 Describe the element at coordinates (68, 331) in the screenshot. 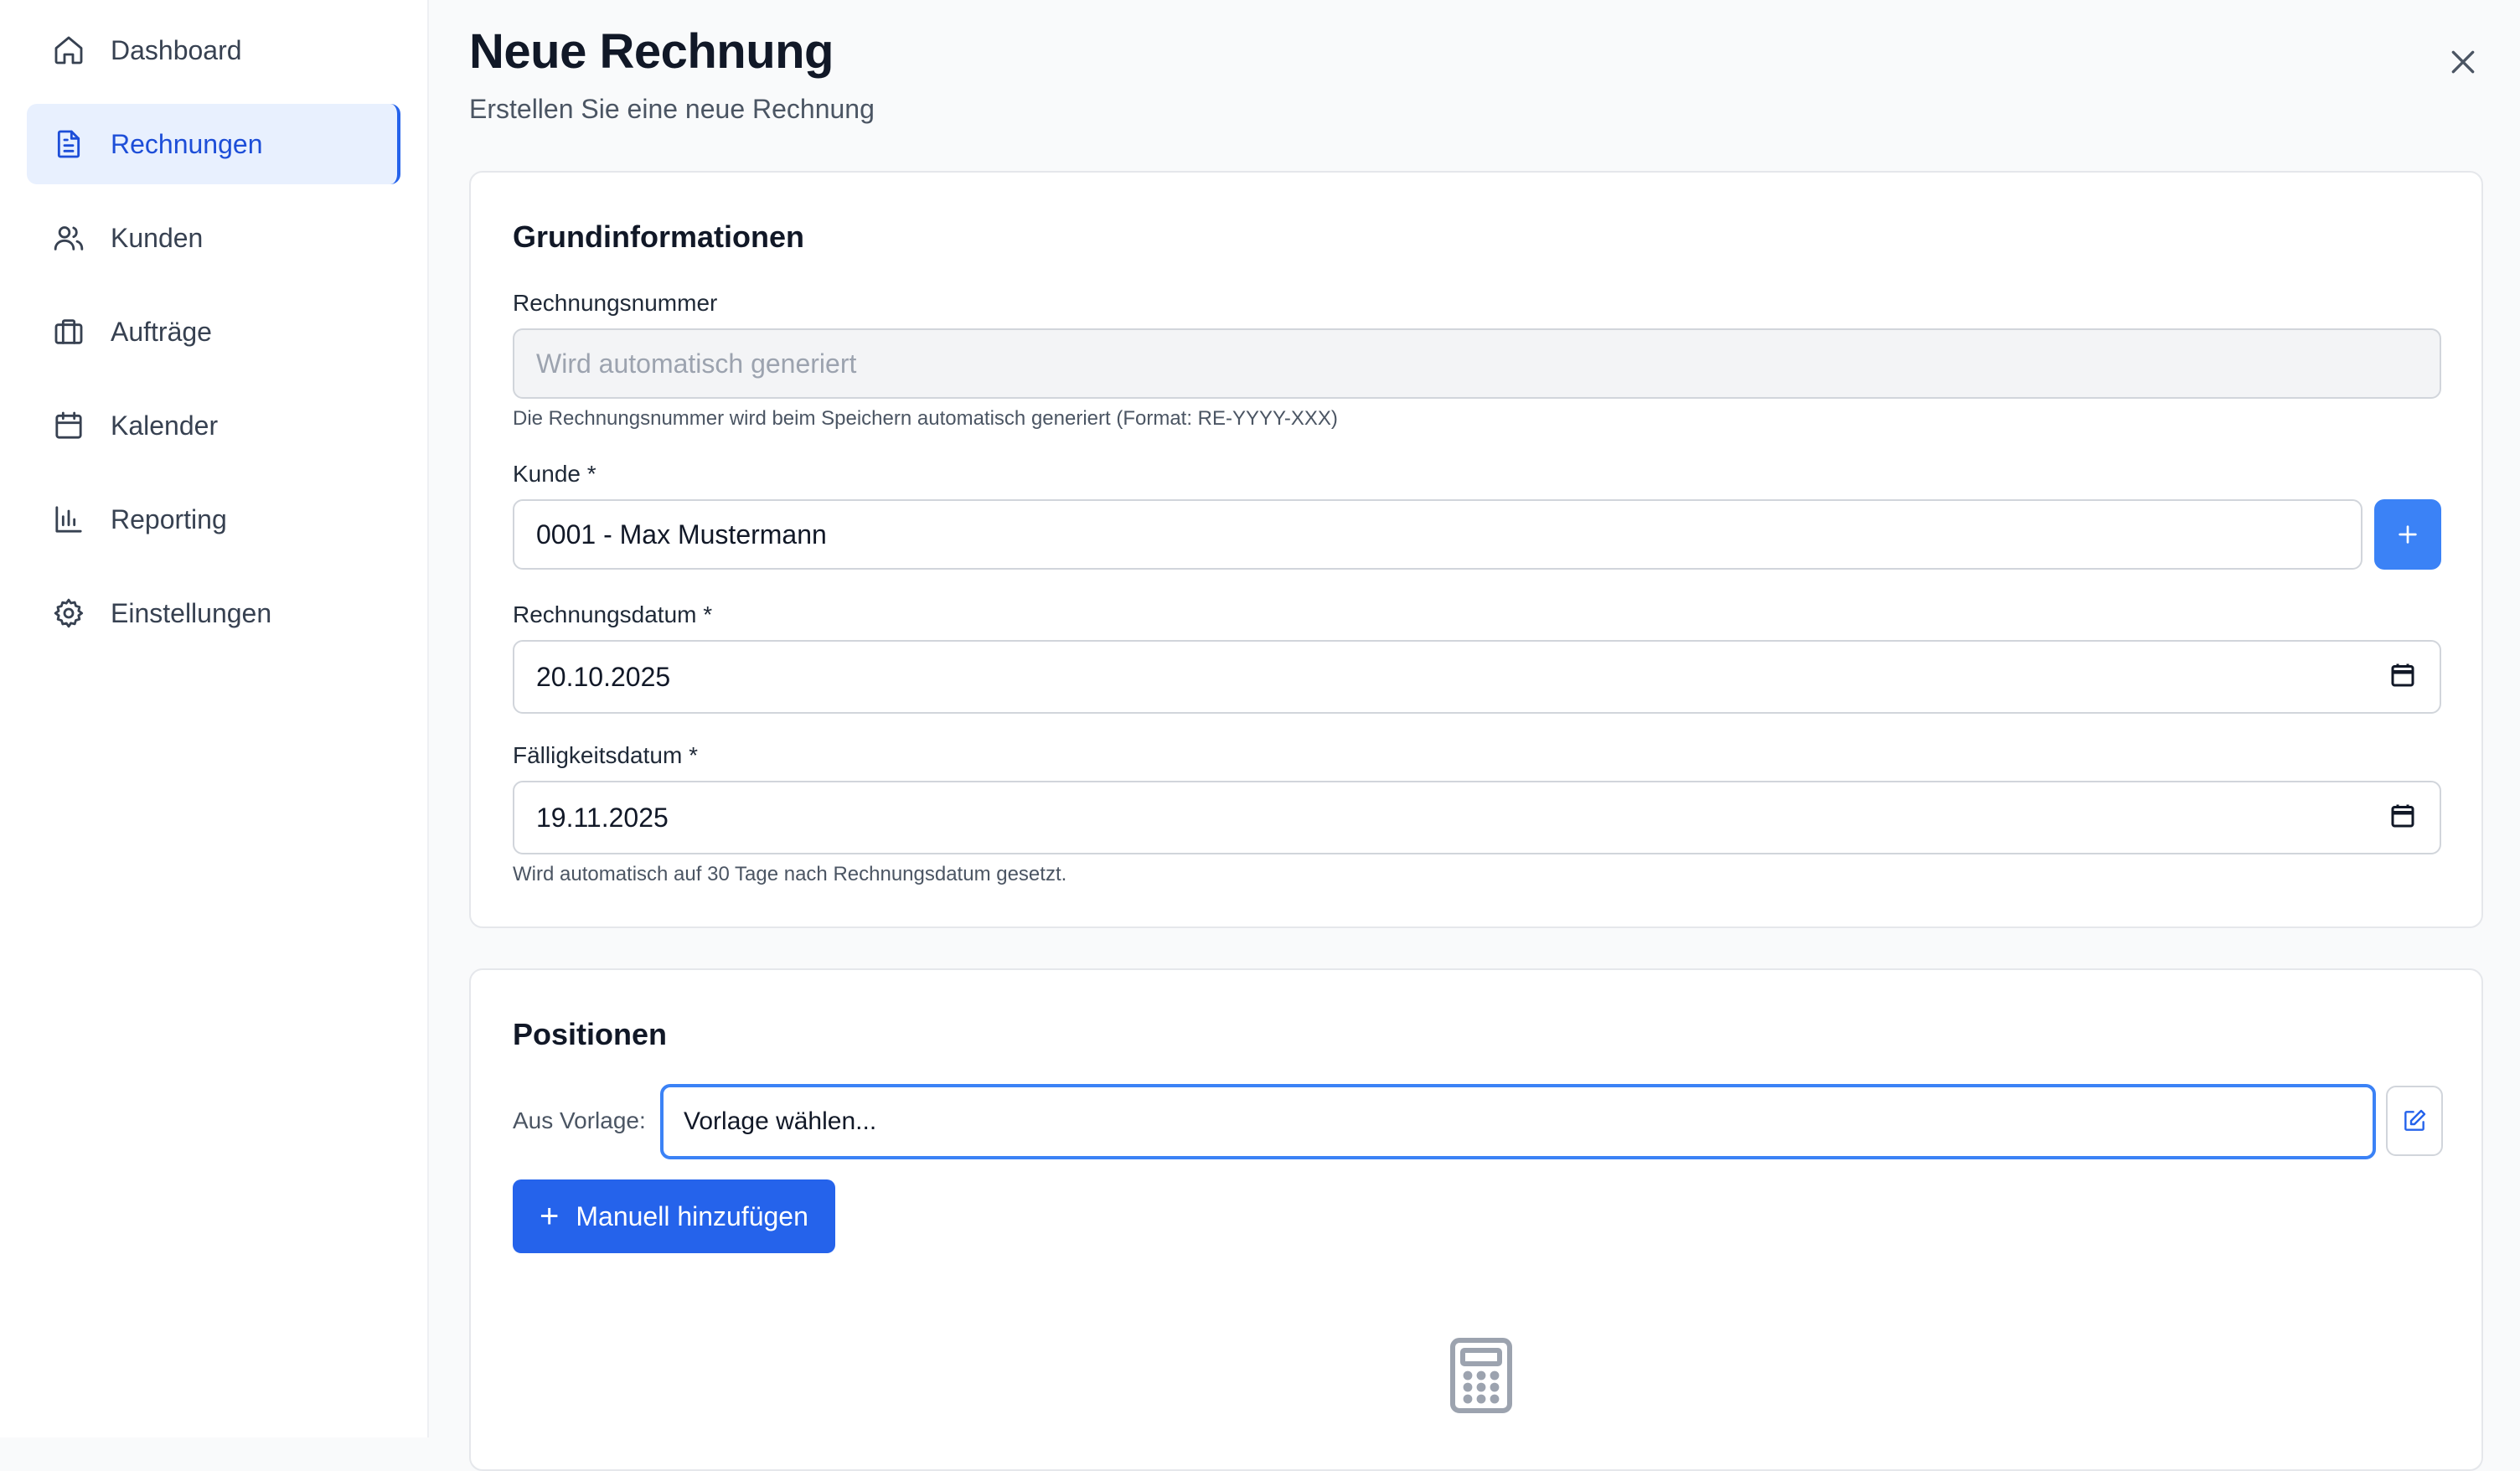

I see `briefcase-icon` at that location.